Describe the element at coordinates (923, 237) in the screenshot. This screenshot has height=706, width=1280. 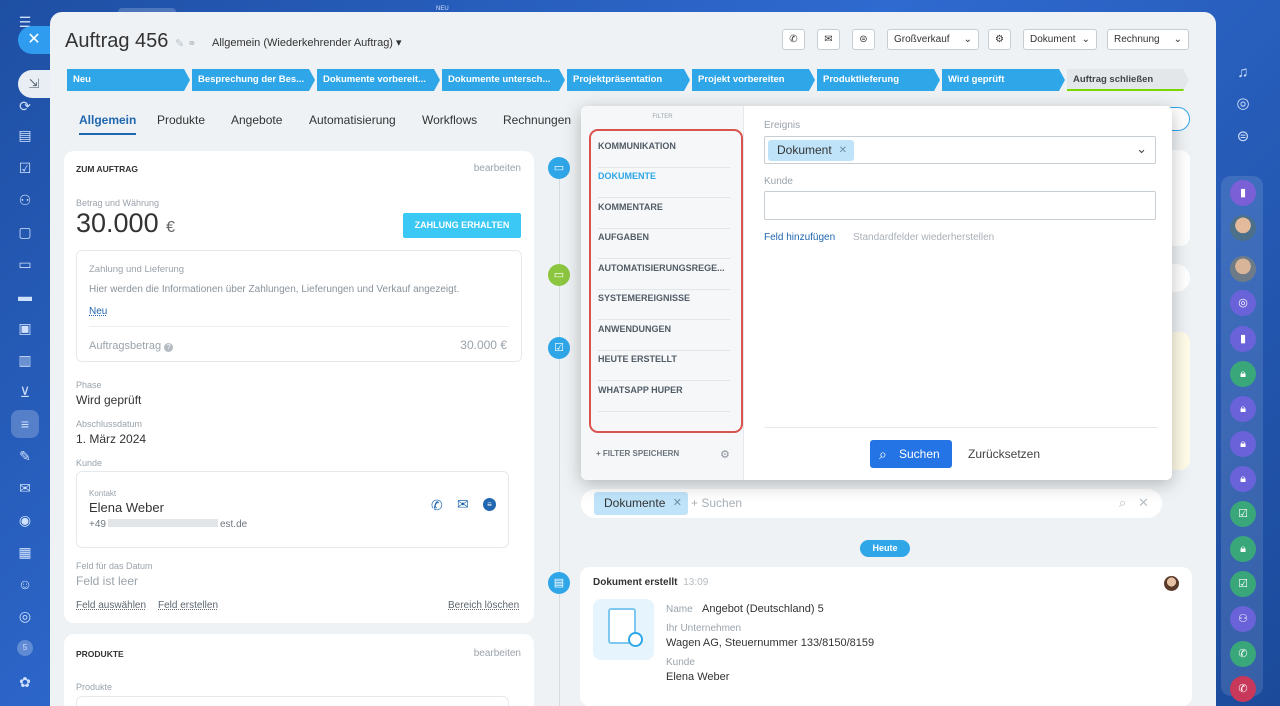
I see `restore-fields-link: Standardfelder wiederherstellen` at that location.